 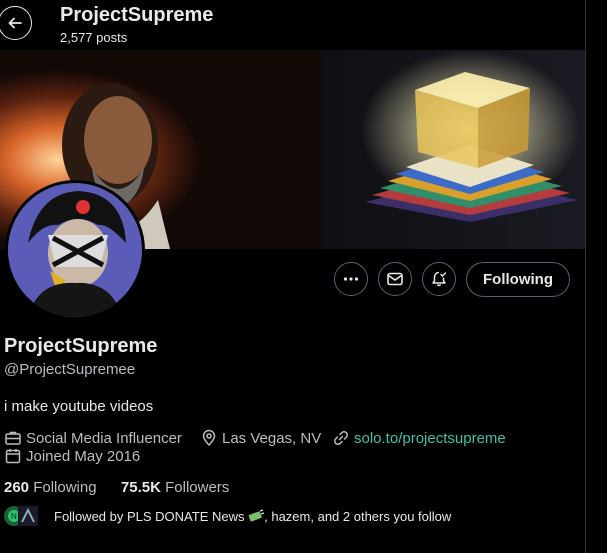 What do you see at coordinates (83, 456) in the screenshot?
I see `joined-text: Joined May 2016` at bounding box center [83, 456].